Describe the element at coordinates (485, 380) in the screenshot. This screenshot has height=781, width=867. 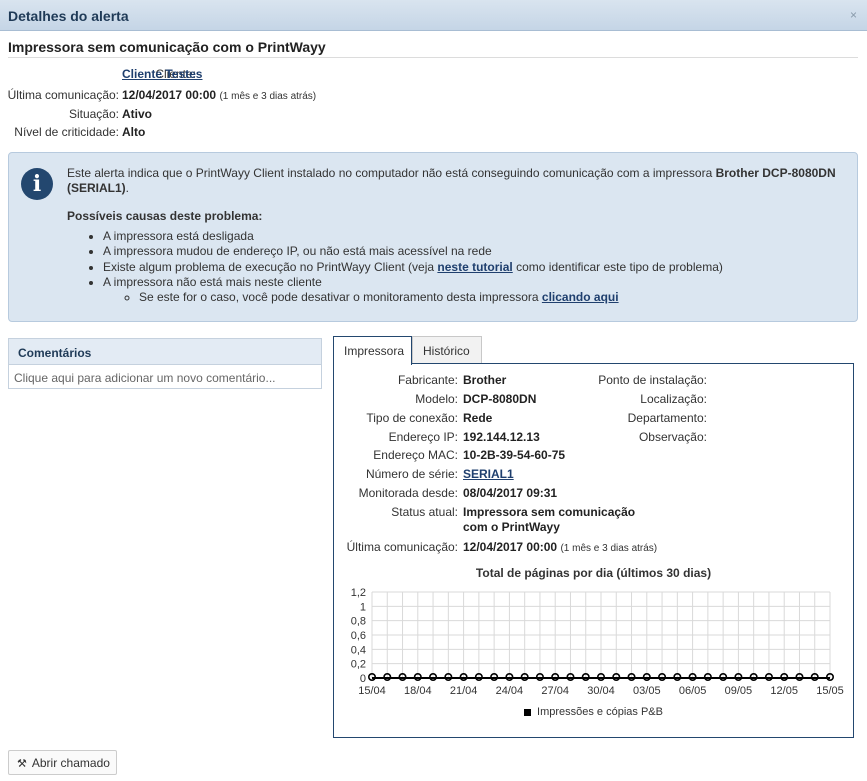
I see `fabricante-value: Brother` at that location.